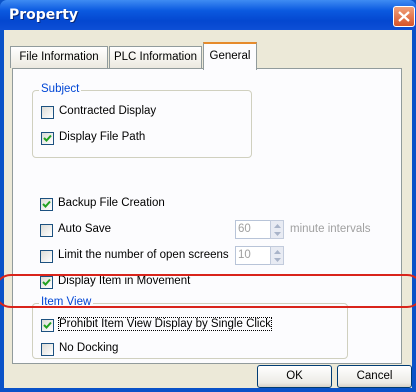 This screenshot has width=416, height=392. What do you see at coordinates (89, 348) in the screenshot?
I see `checkbox-label: No Docking` at bounding box center [89, 348].